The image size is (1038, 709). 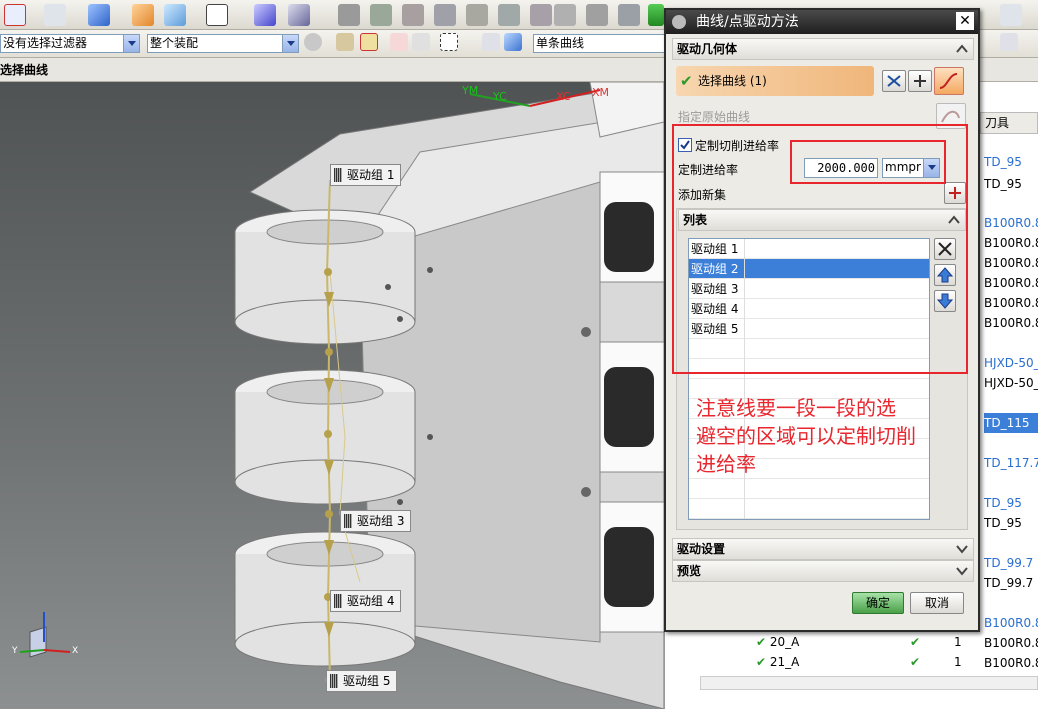 I want to click on drive-group-tag-3: 驱动组 3, so click(x=376, y=521).